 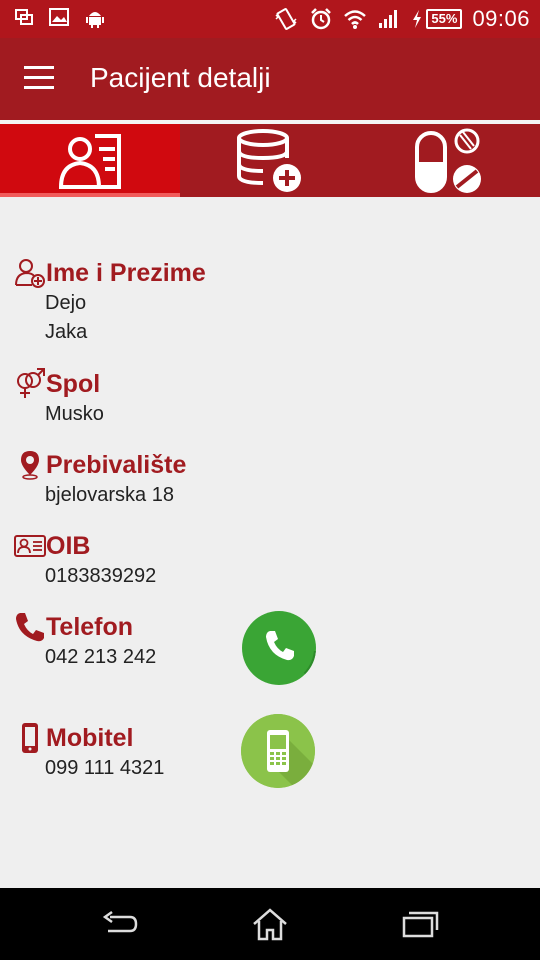 I want to click on tab-medication, so click(x=450, y=160).